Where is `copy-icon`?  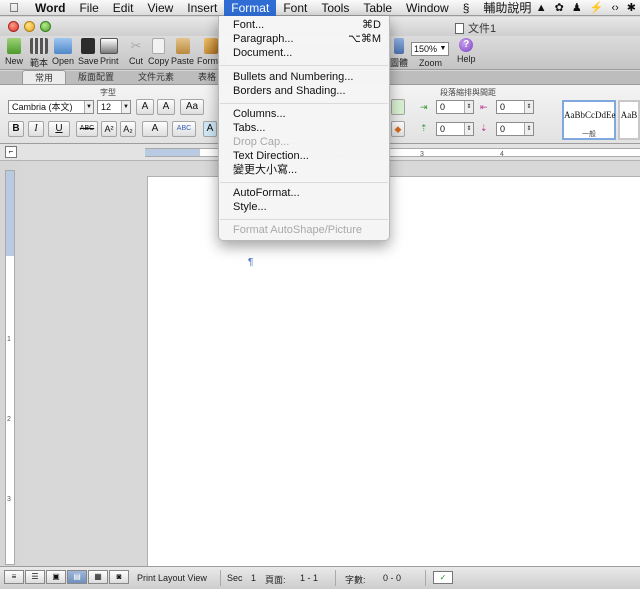 copy-icon is located at coordinates (158, 46).